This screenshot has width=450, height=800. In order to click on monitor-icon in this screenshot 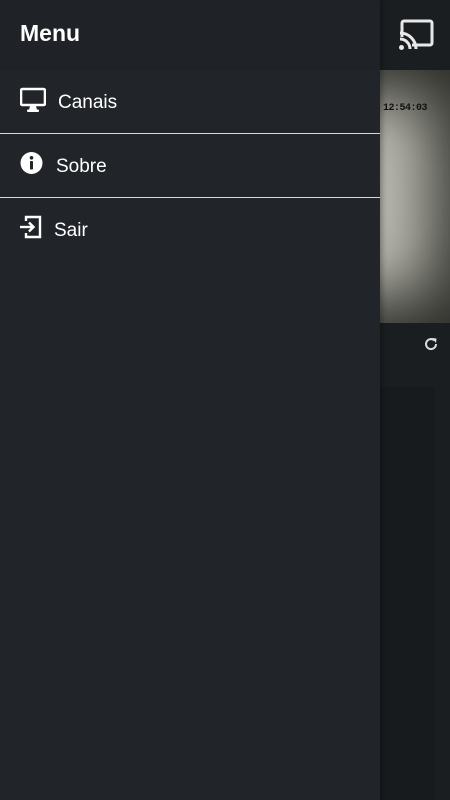, I will do `click(33, 100)`.